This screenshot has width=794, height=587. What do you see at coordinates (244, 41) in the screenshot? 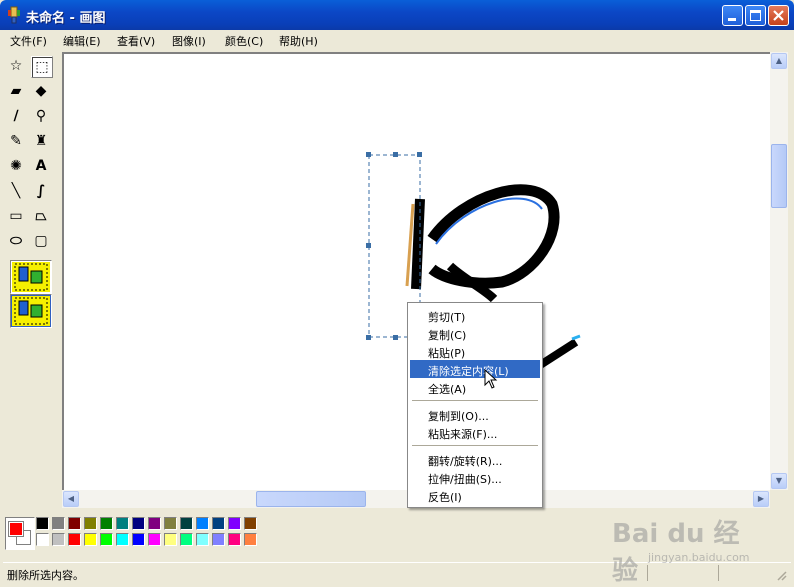
I see `menu-colors: 颜色(C)` at bounding box center [244, 41].